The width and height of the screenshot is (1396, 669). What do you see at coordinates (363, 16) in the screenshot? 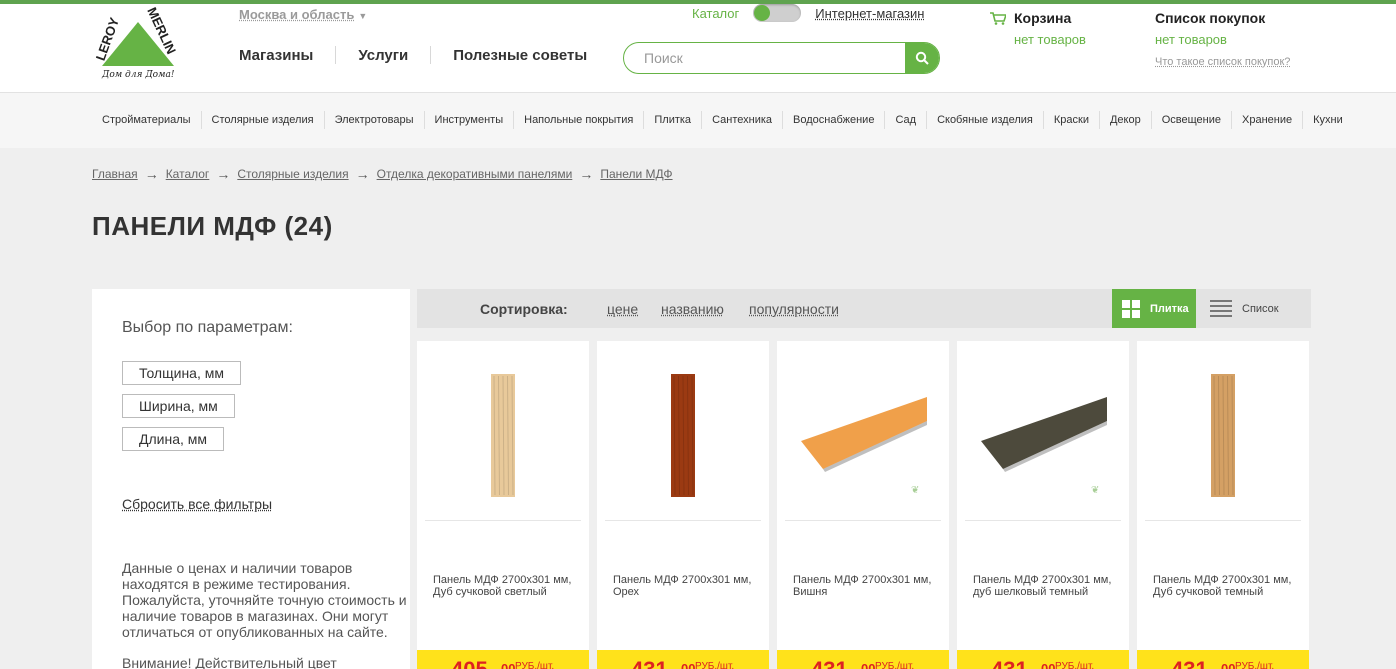
I see `chevron-down-icon: ▼` at bounding box center [363, 16].